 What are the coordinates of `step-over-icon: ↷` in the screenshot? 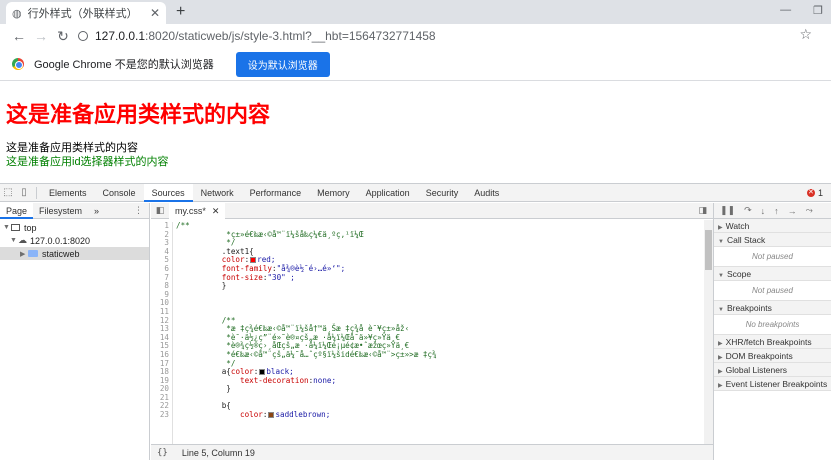 It's located at (748, 210).